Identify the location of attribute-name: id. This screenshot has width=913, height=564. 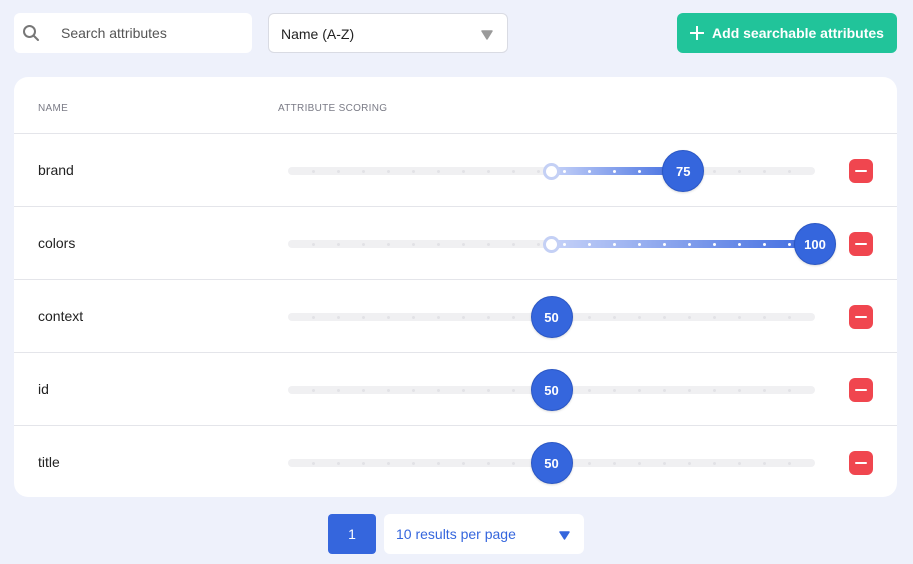
(43, 389).